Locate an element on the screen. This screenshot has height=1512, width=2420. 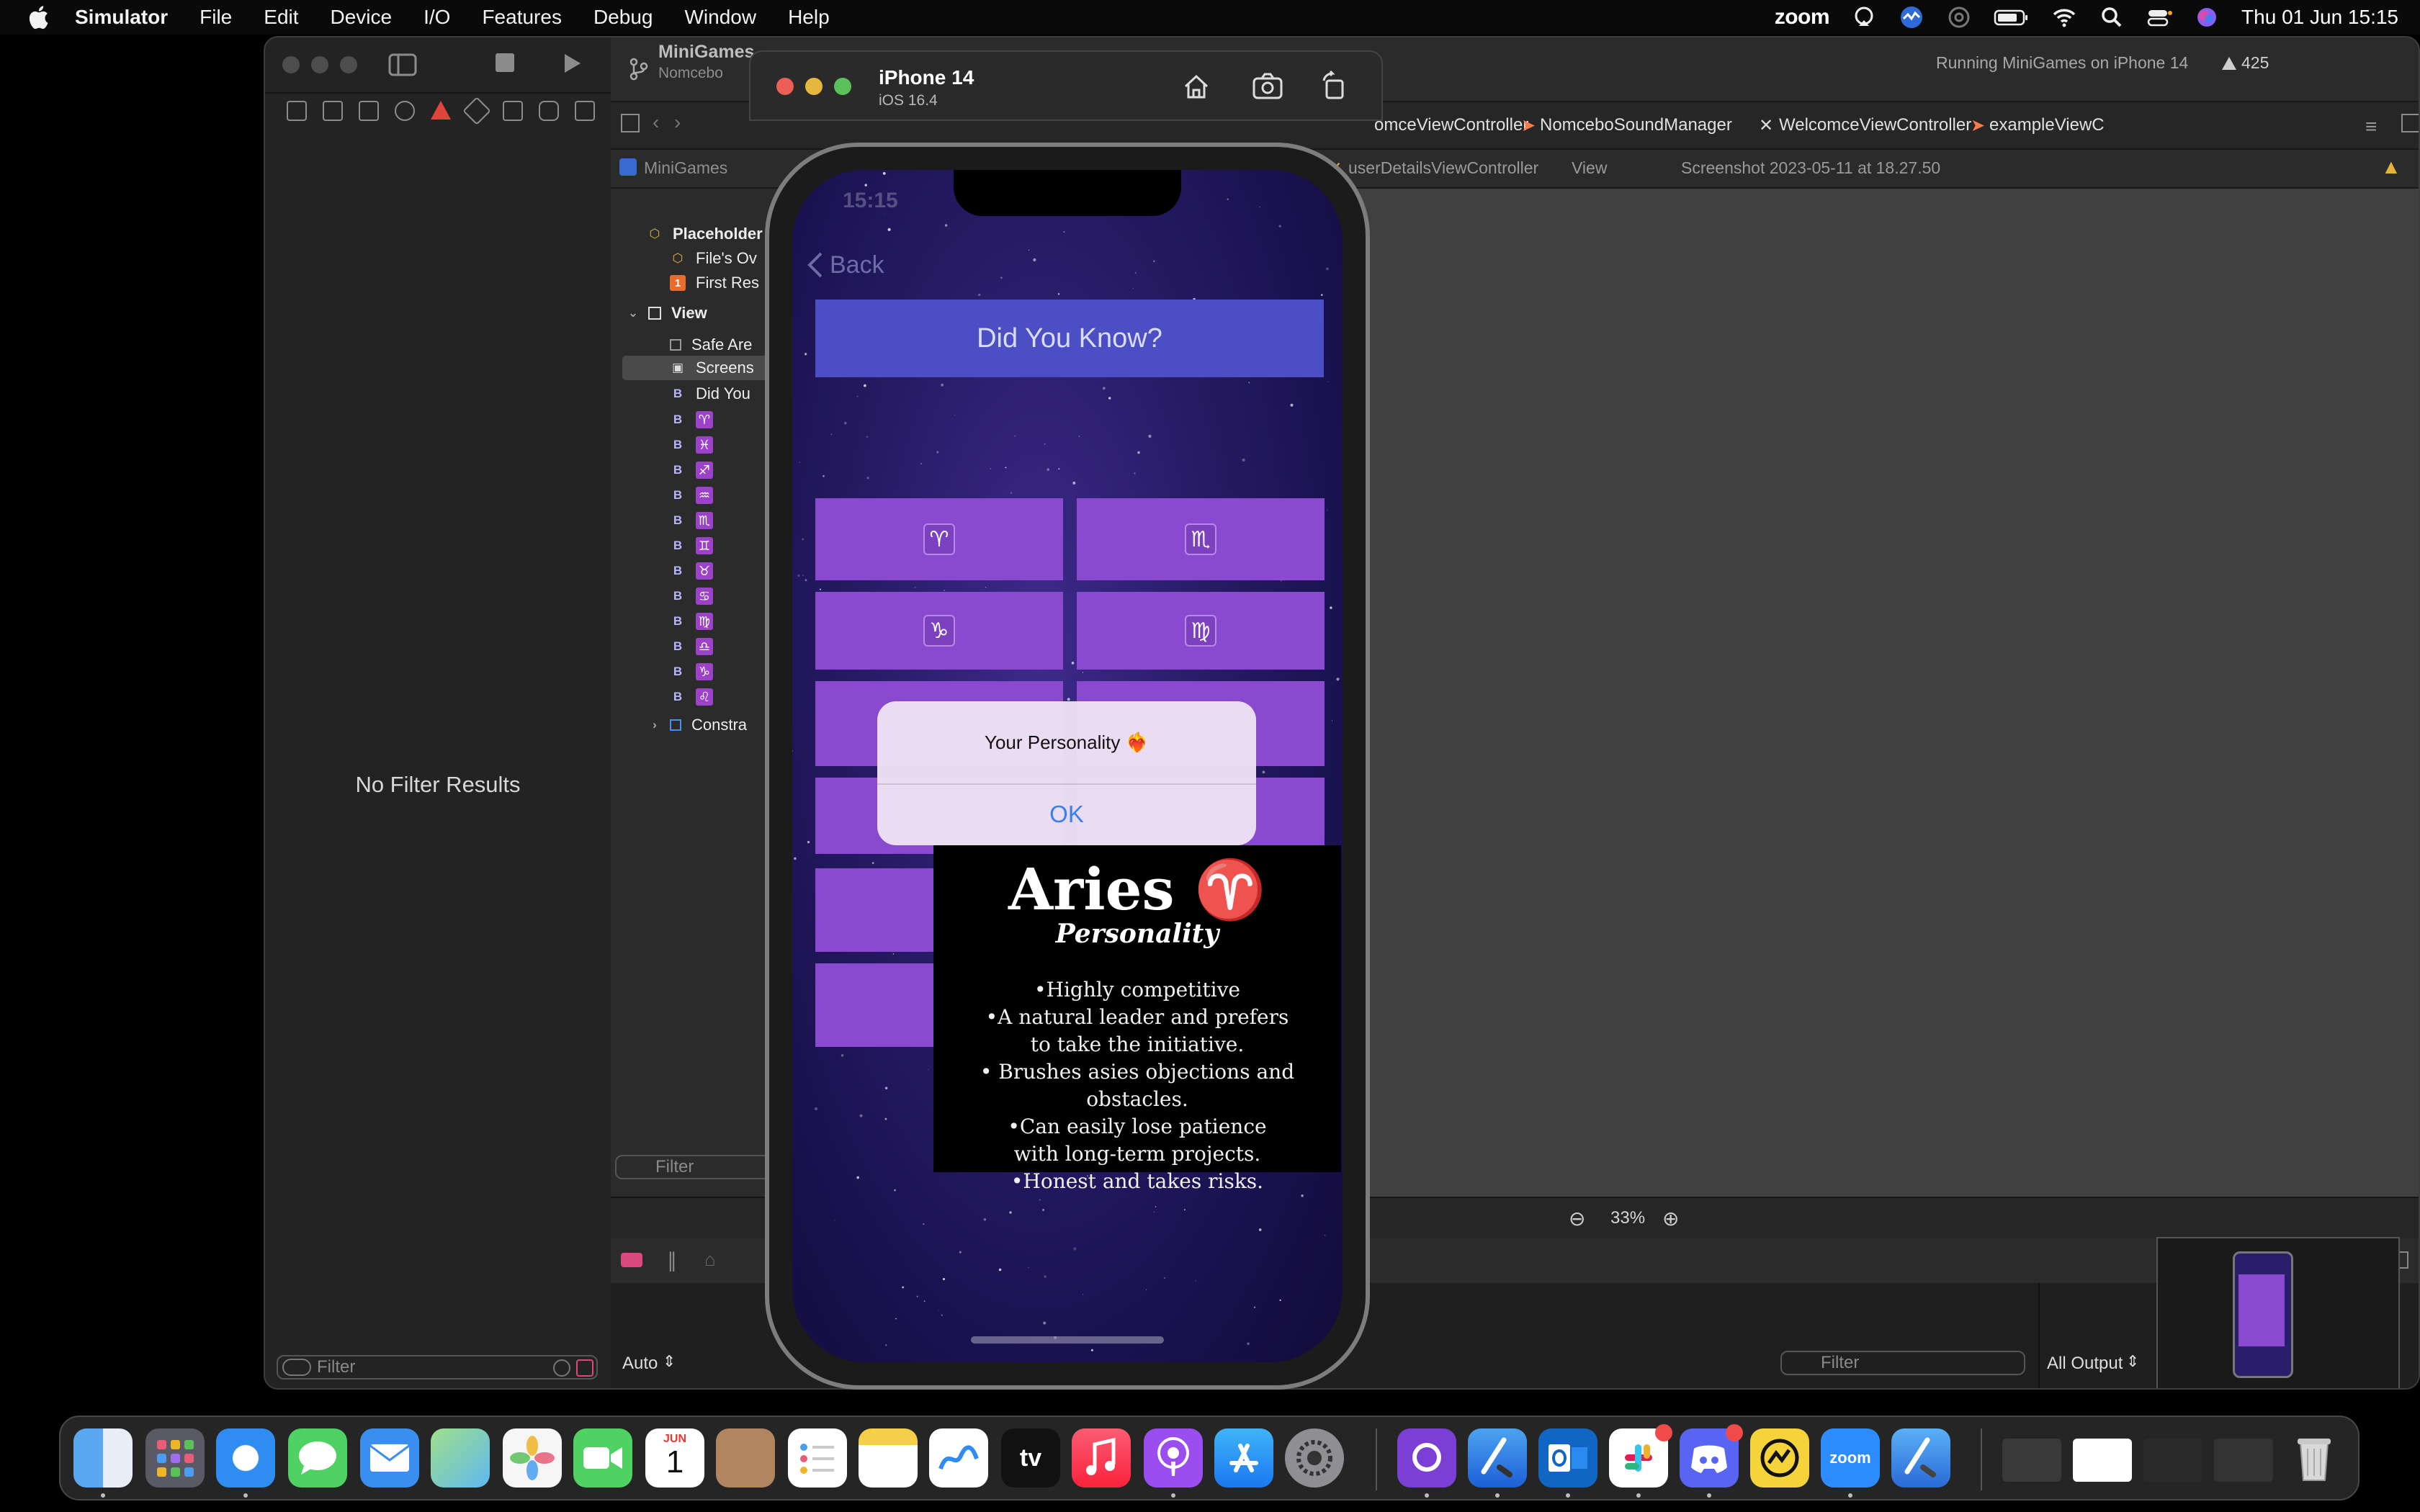
forward-nav-icon: › is located at coordinates (677, 122).